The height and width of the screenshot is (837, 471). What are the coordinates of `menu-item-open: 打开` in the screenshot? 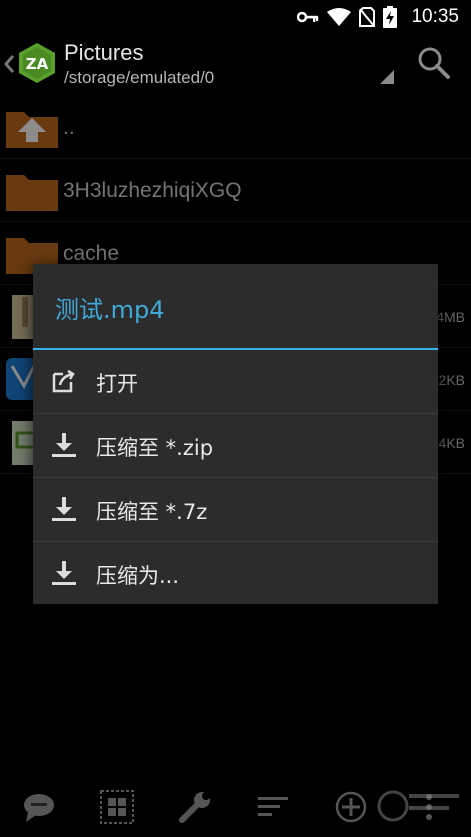 It's located at (235, 382).